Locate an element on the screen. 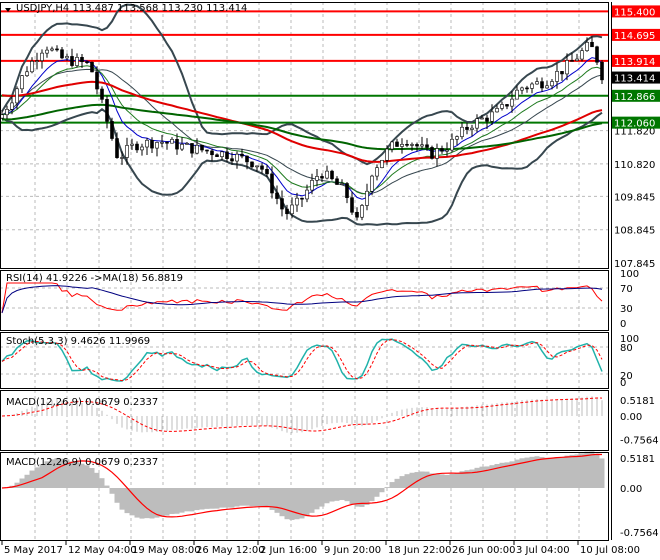 Image resolution: width=660 pixels, height=560 pixels. time-axis-label: 9 Jun 20:00 is located at coordinates (352, 550).